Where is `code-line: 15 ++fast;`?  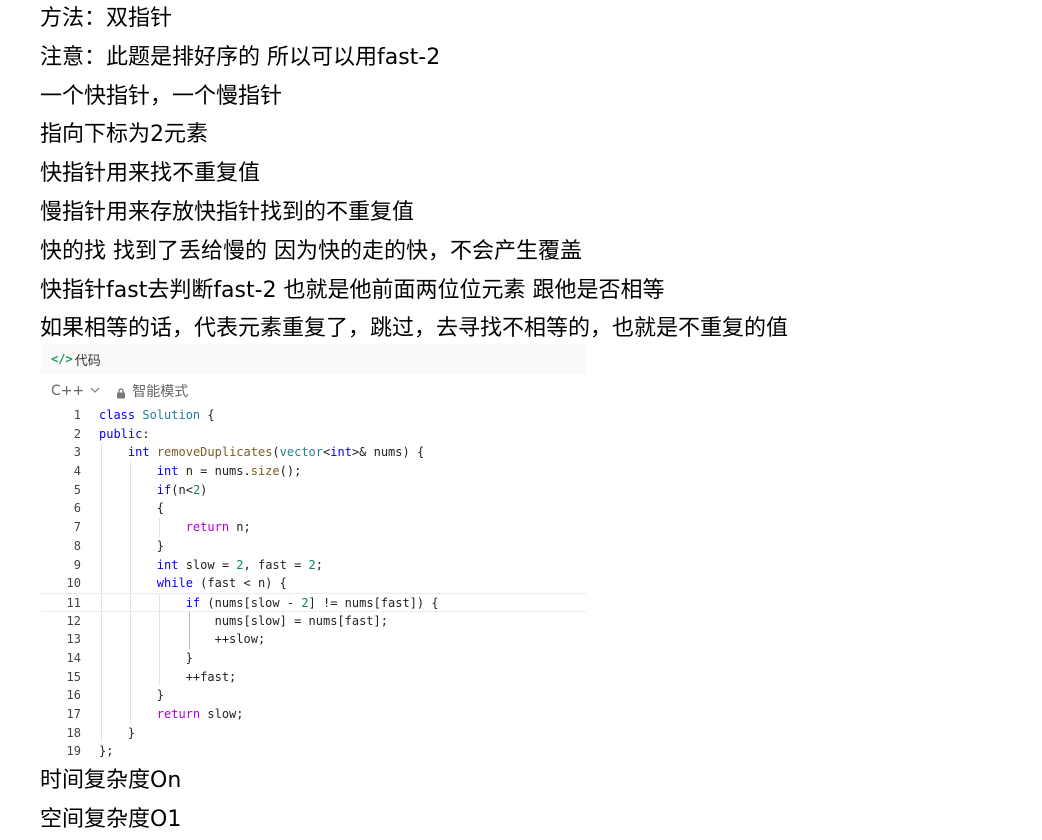
code-line: 15 ++fast; is located at coordinates (313, 677).